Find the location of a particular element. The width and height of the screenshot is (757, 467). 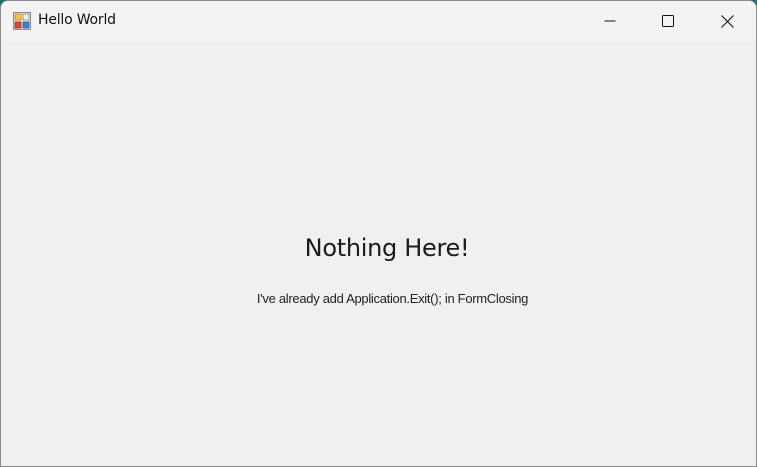

minimize-icon is located at coordinates (610, 21).